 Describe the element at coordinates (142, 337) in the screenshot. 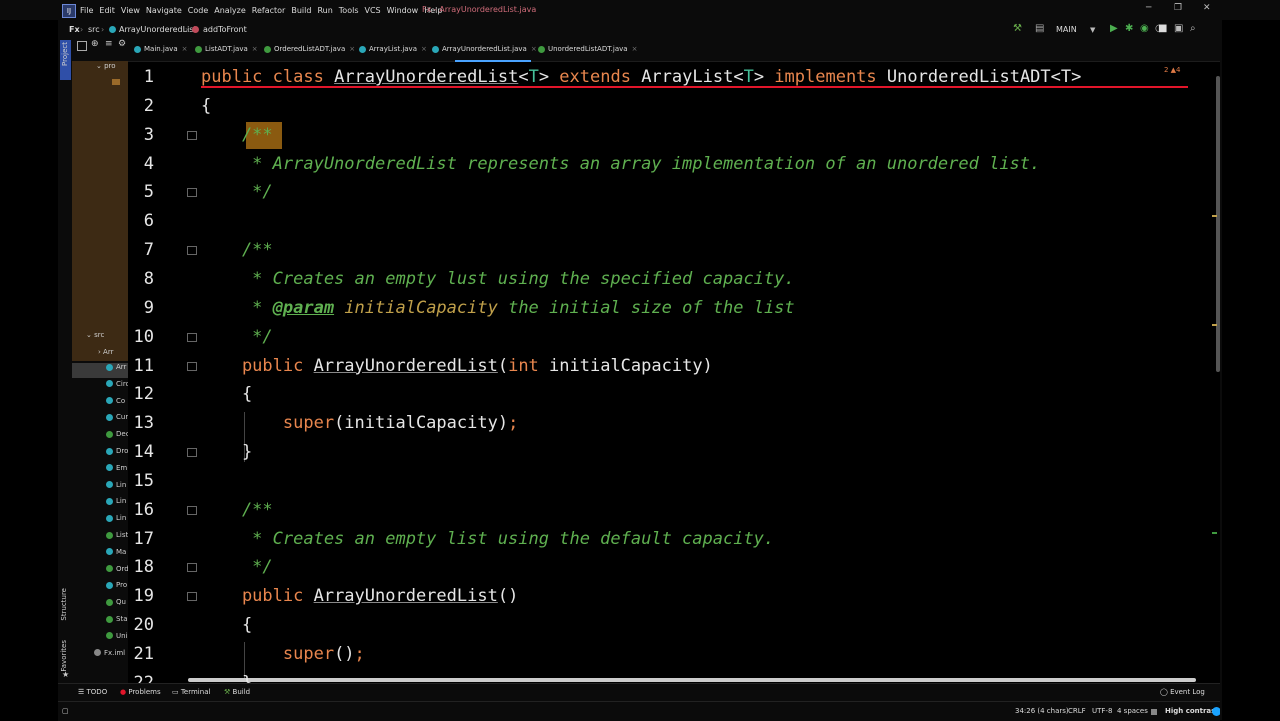

I see `line-number: 10` at that location.